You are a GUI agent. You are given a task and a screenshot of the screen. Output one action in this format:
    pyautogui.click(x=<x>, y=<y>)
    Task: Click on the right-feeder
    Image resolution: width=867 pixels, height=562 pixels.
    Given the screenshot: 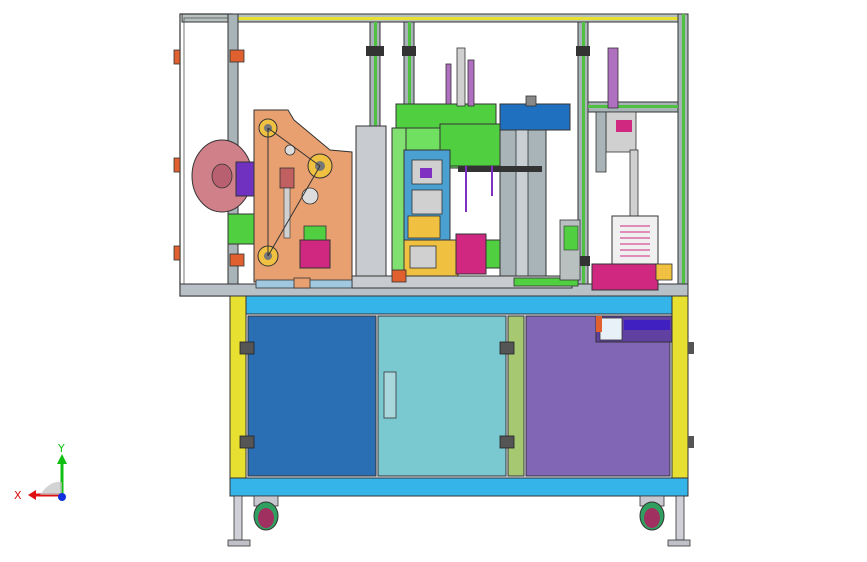 What is the action you would take?
    pyautogui.click(x=632, y=169)
    